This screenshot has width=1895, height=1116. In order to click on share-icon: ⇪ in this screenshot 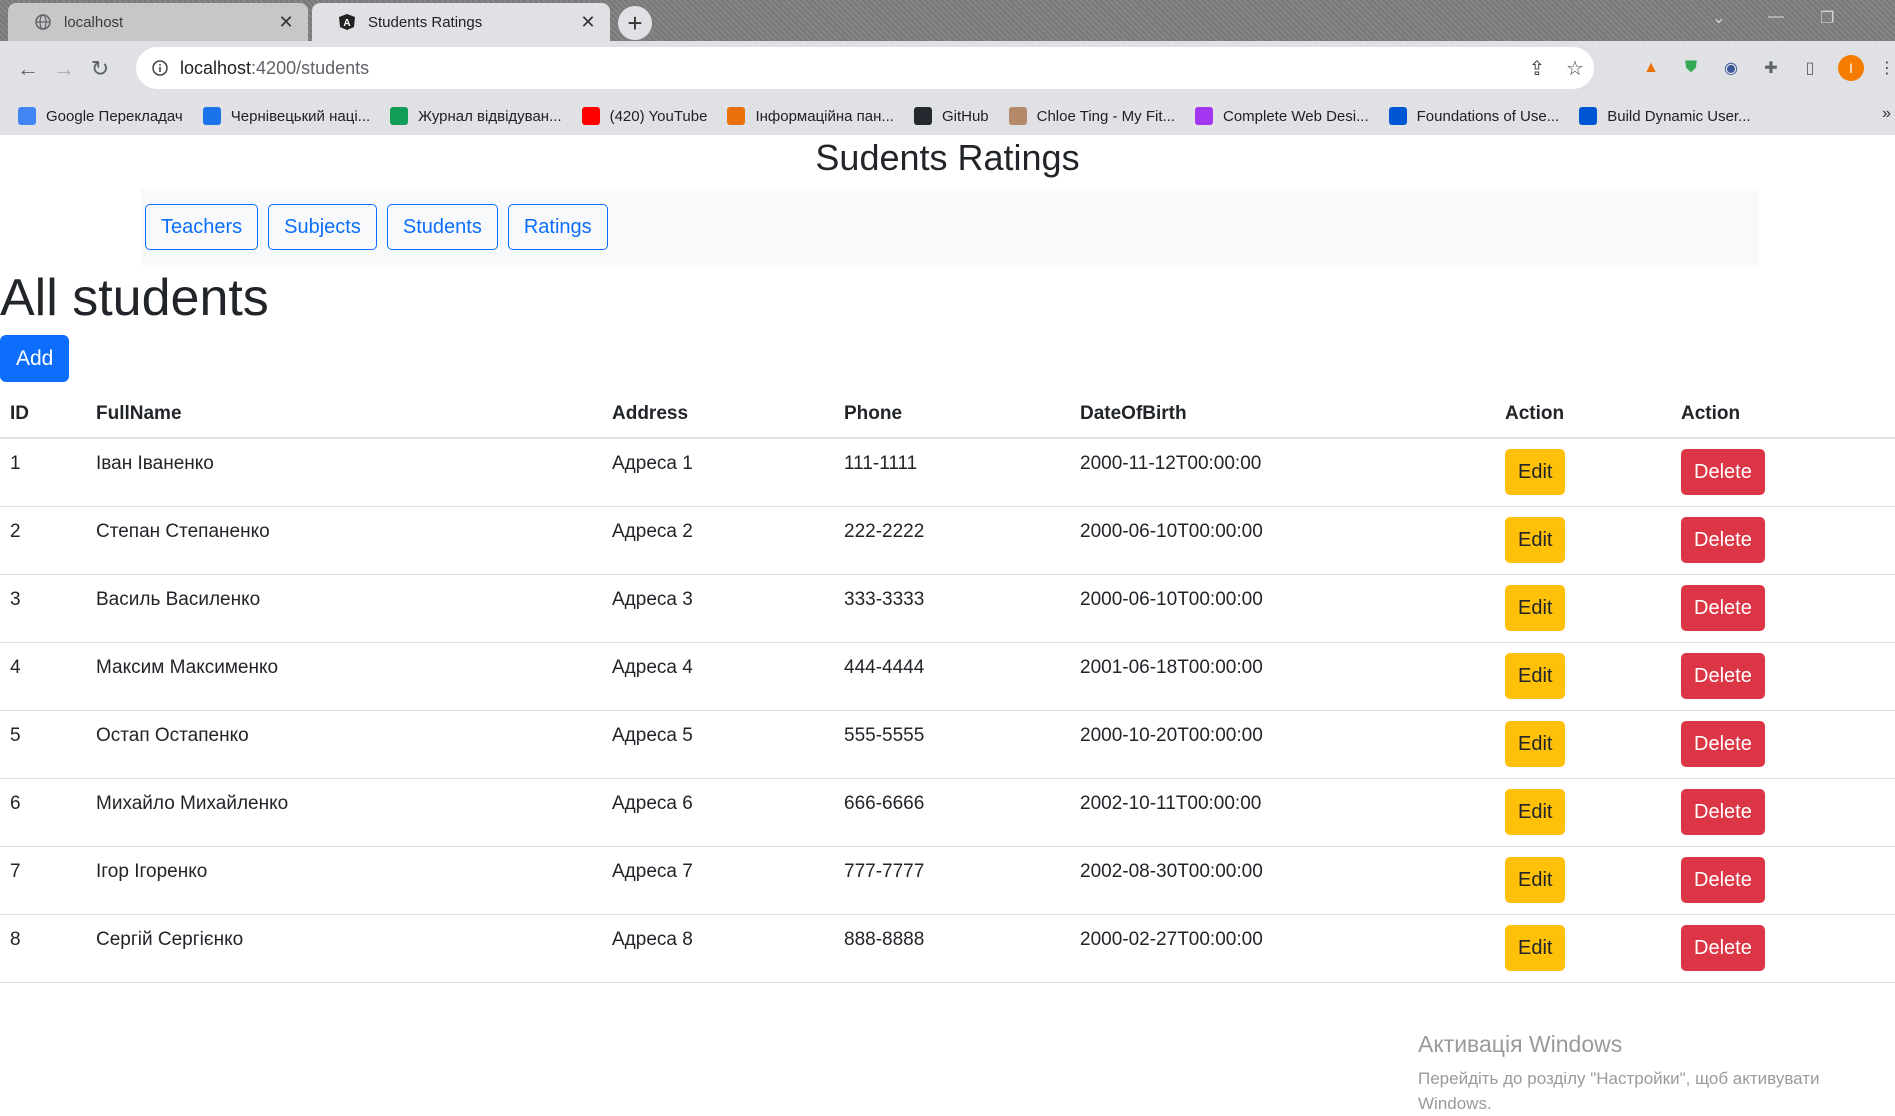, I will do `click(1537, 68)`.